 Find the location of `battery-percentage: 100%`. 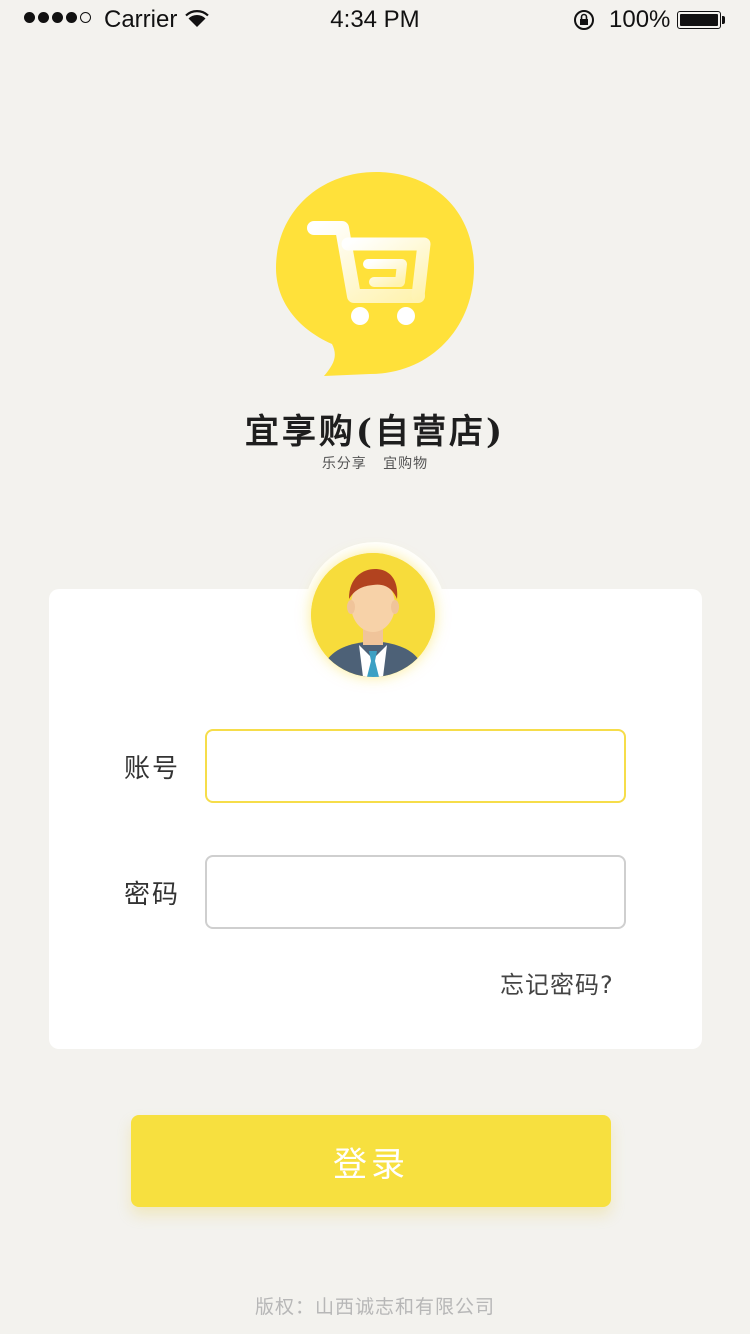

battery-percentage: 100% is located at coordinates (640, 19).